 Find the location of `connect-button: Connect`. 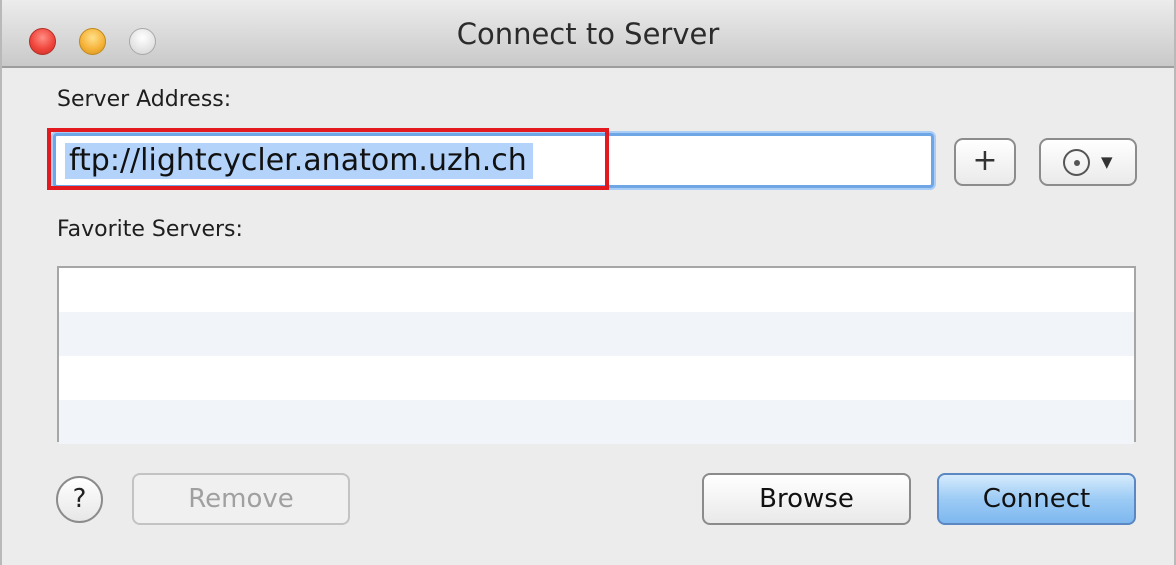

connect-button: Connect is located at coordinates (1036, 499).